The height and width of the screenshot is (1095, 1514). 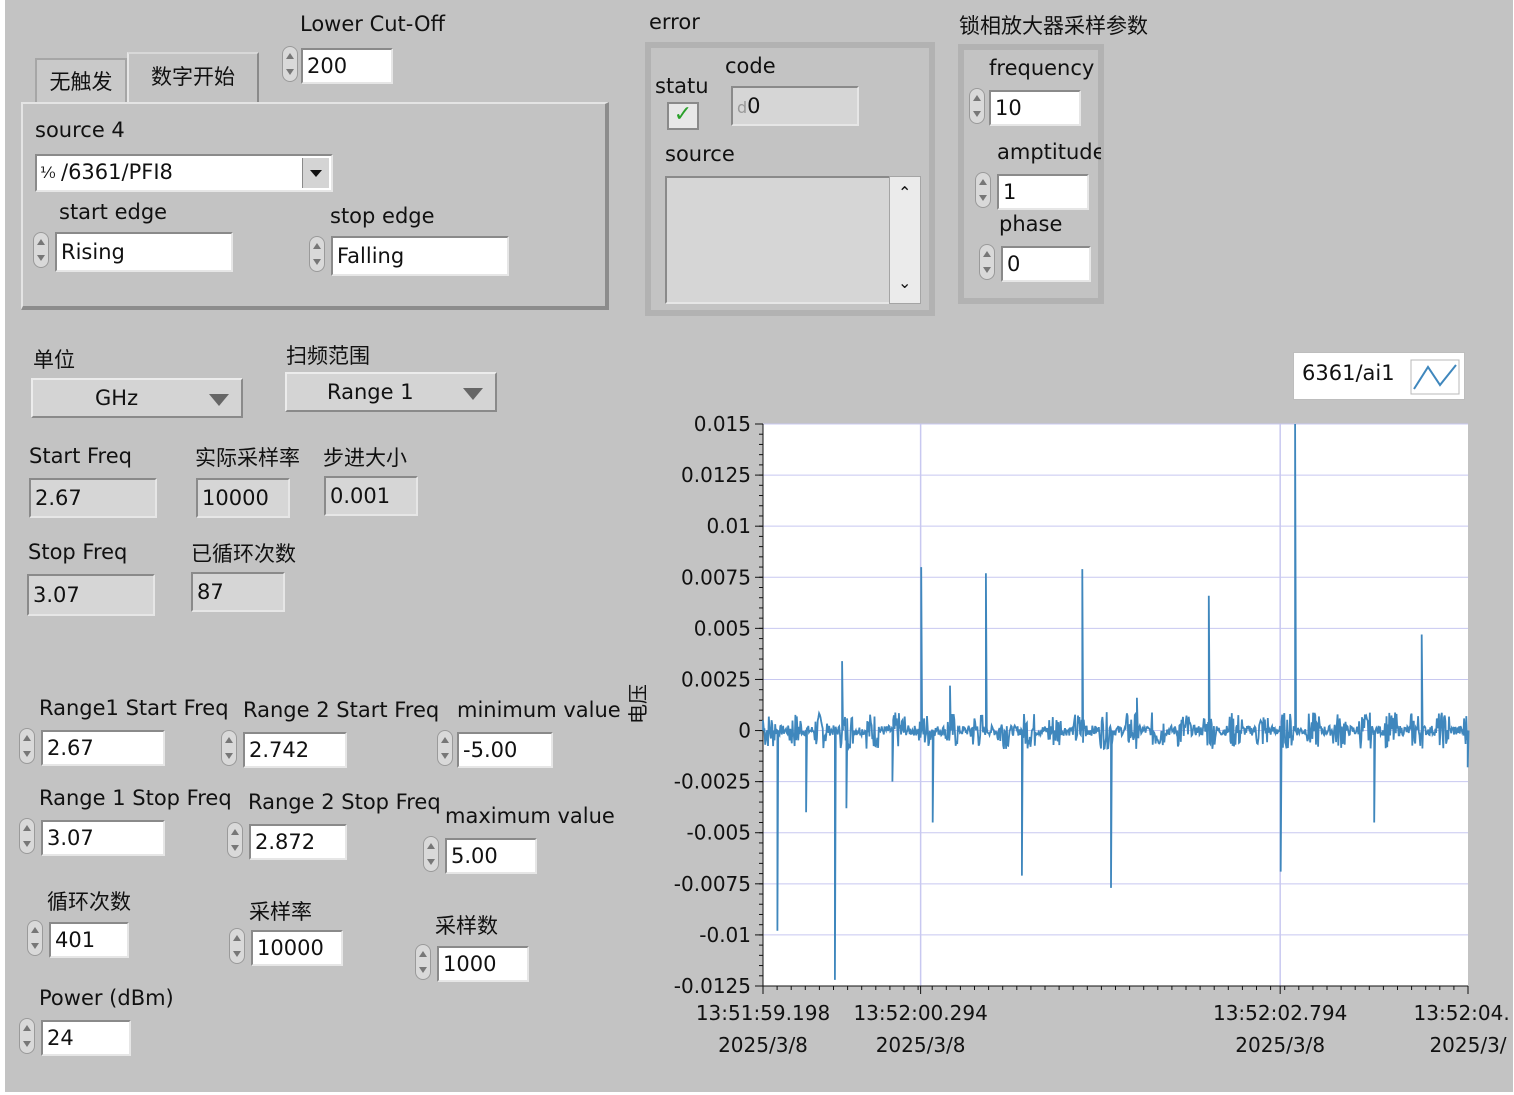 I want to click on loops-field: 401, so click(x=89, y=940).